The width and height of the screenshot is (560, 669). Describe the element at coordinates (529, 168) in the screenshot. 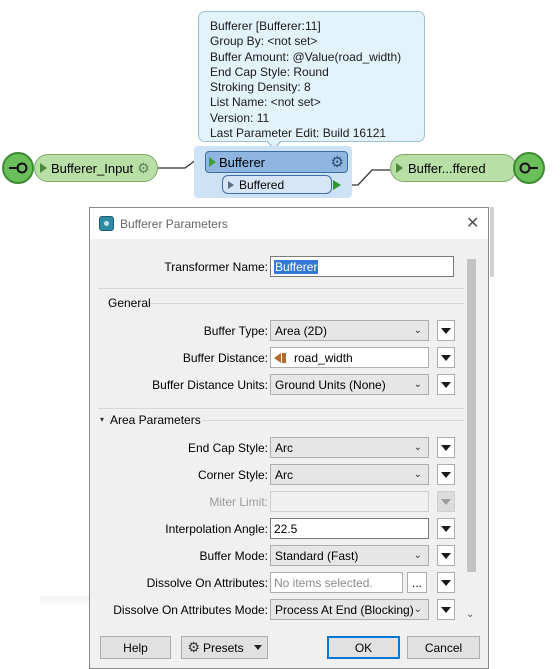

I see `writer-port-icon` at that location.